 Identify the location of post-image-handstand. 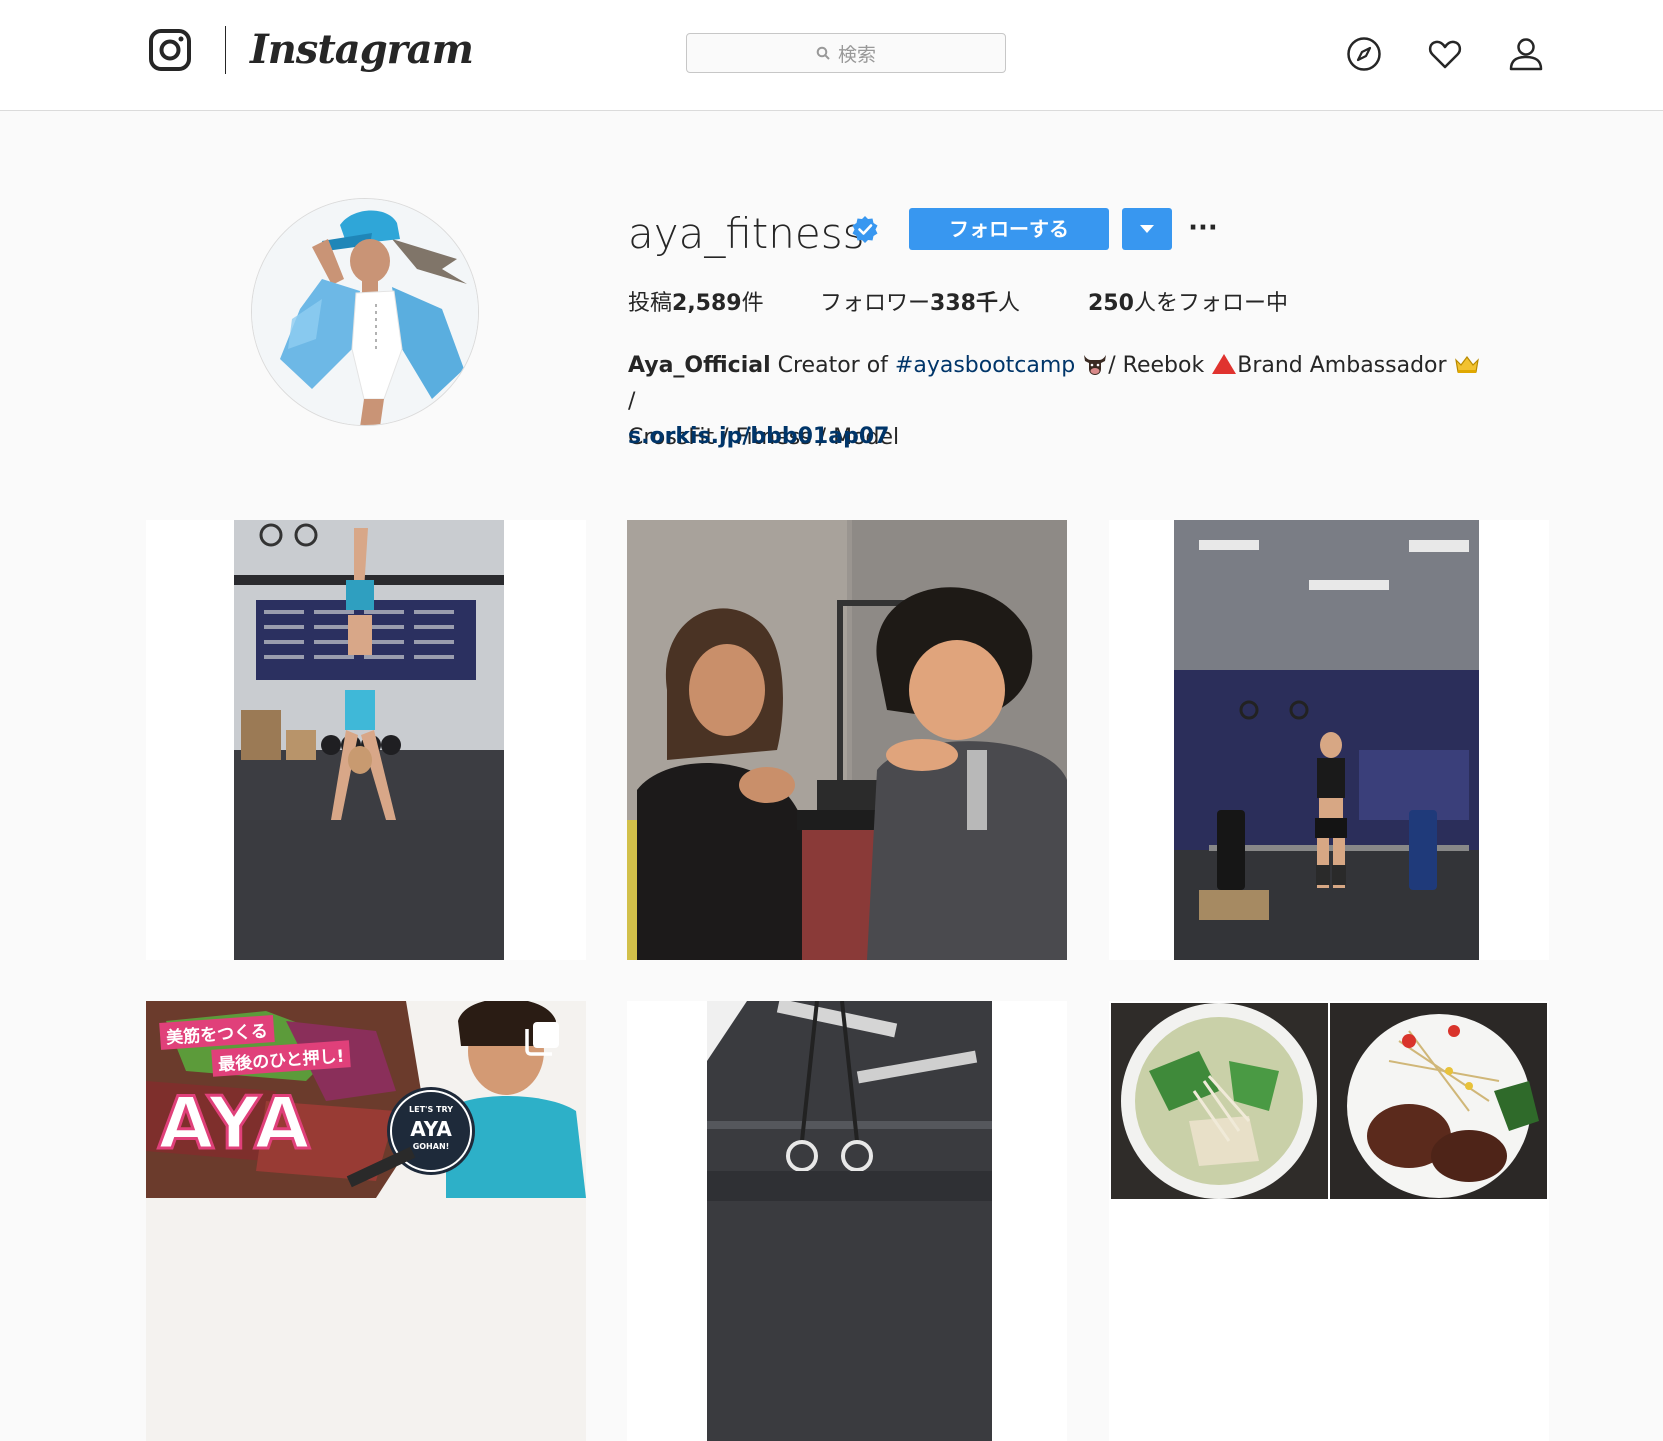
(366, 740).